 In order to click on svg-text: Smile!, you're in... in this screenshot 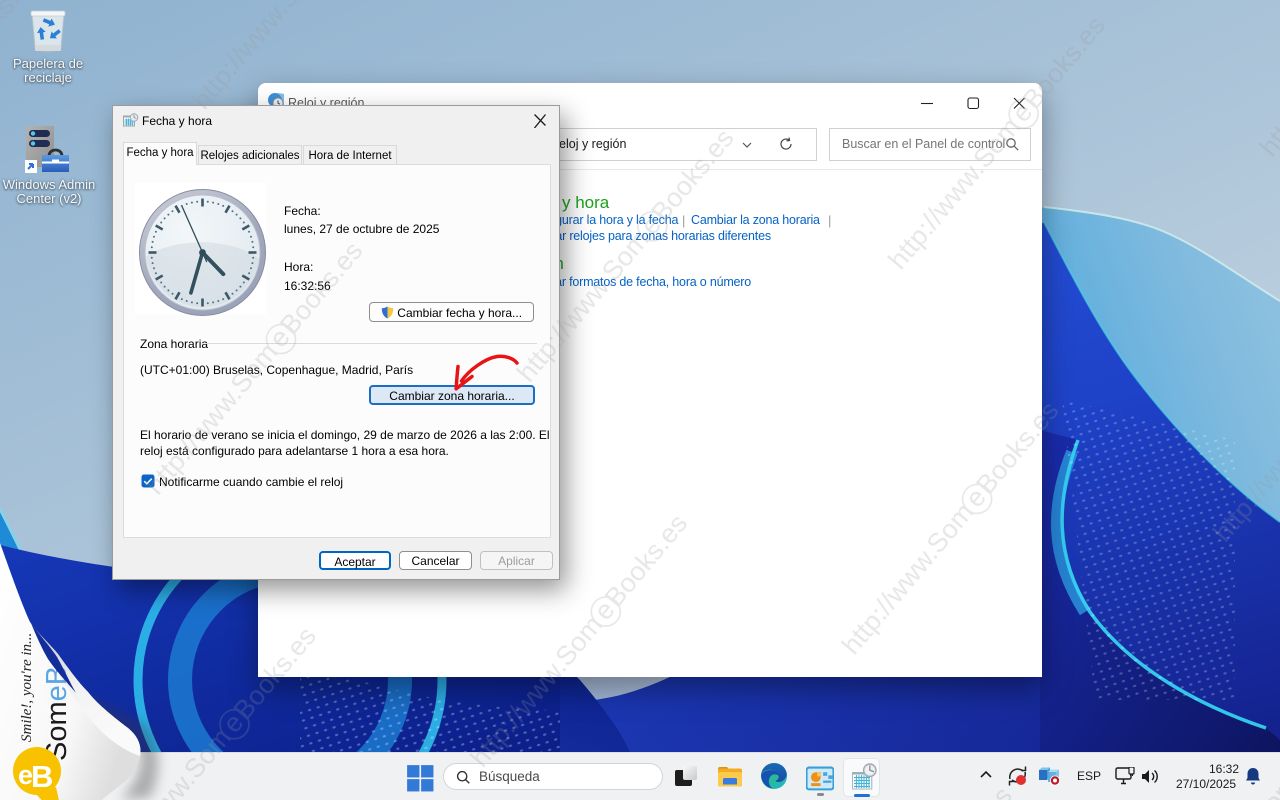, I will do `click(27, 687)`.